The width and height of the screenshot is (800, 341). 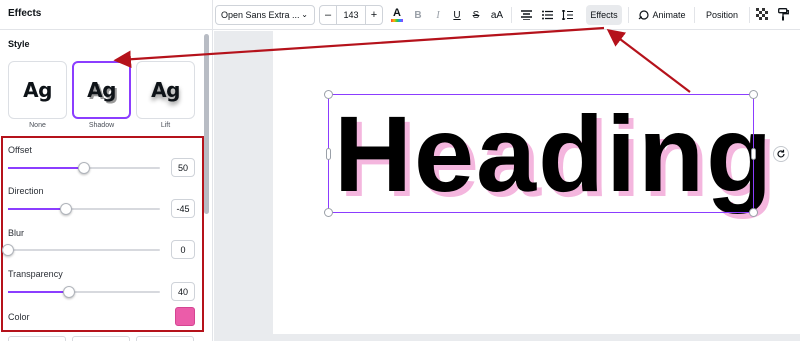 I want to click on annotation-arrow-to-effects, so click(x=648, y=61).